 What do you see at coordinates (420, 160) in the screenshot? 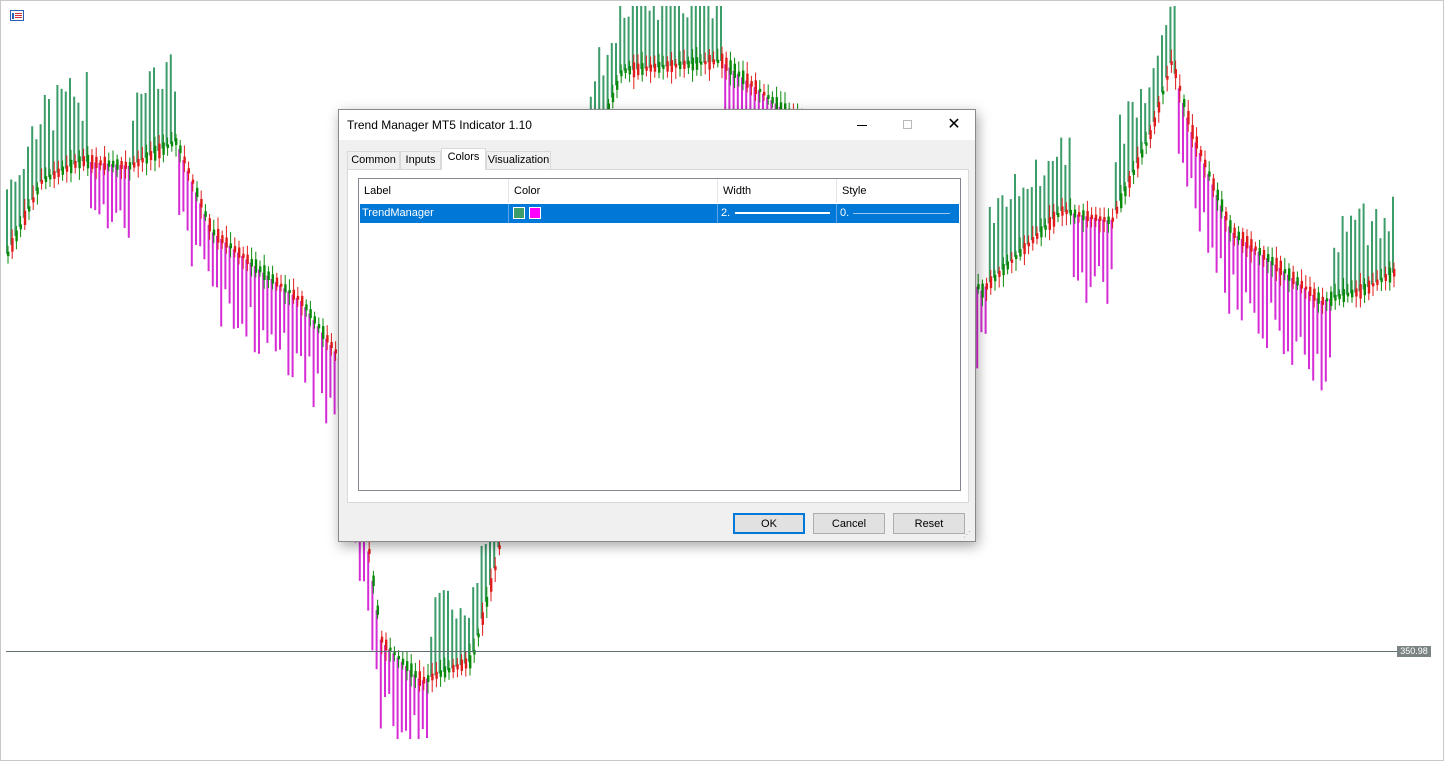
I see `tab-inputs: Inputs` at bounding box center [420, 160].